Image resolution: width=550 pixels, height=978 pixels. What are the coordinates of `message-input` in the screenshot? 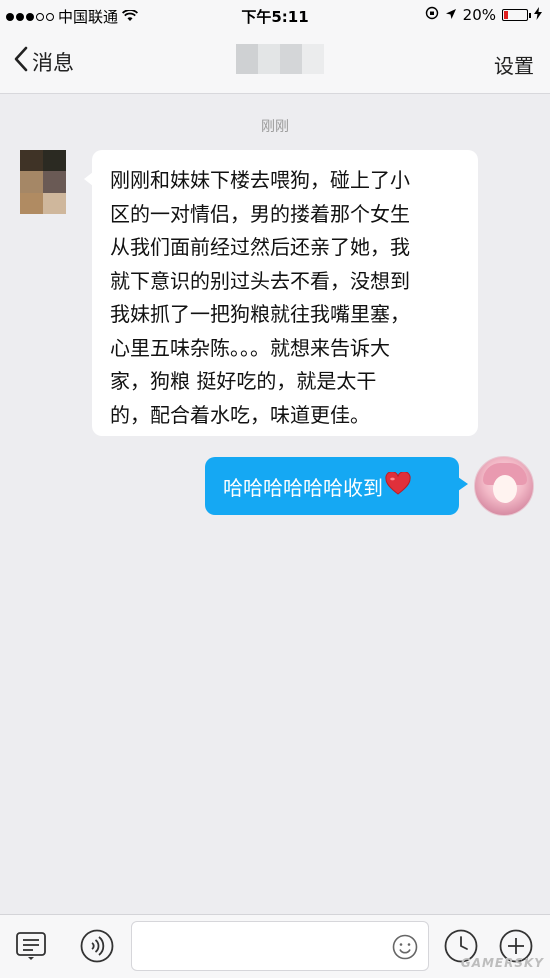 It's located at (257, 946).